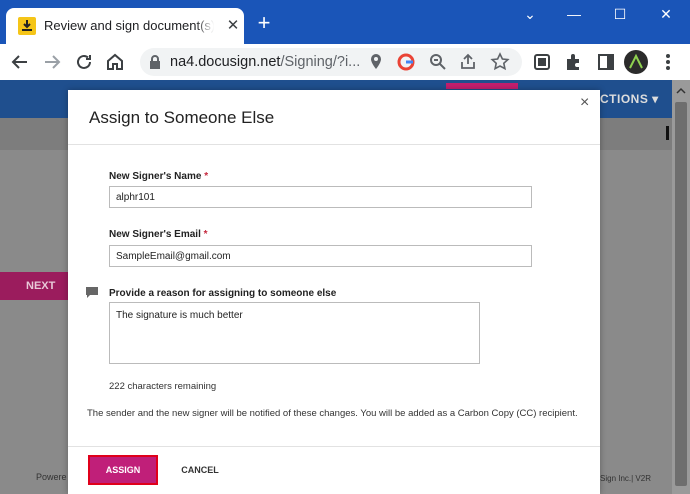 This screenshot has height=494, width=690. What do you see at coordinates (667, 133) in the screenshot?
I see `toolbar-edge-mark` at bounding box center [667, 133].